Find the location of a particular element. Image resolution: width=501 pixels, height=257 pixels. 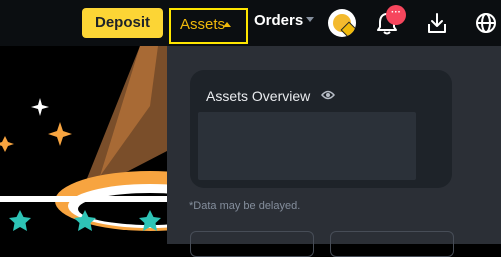

data-delay-note: *Data may be delayed. is located at coordinates (245, 206).